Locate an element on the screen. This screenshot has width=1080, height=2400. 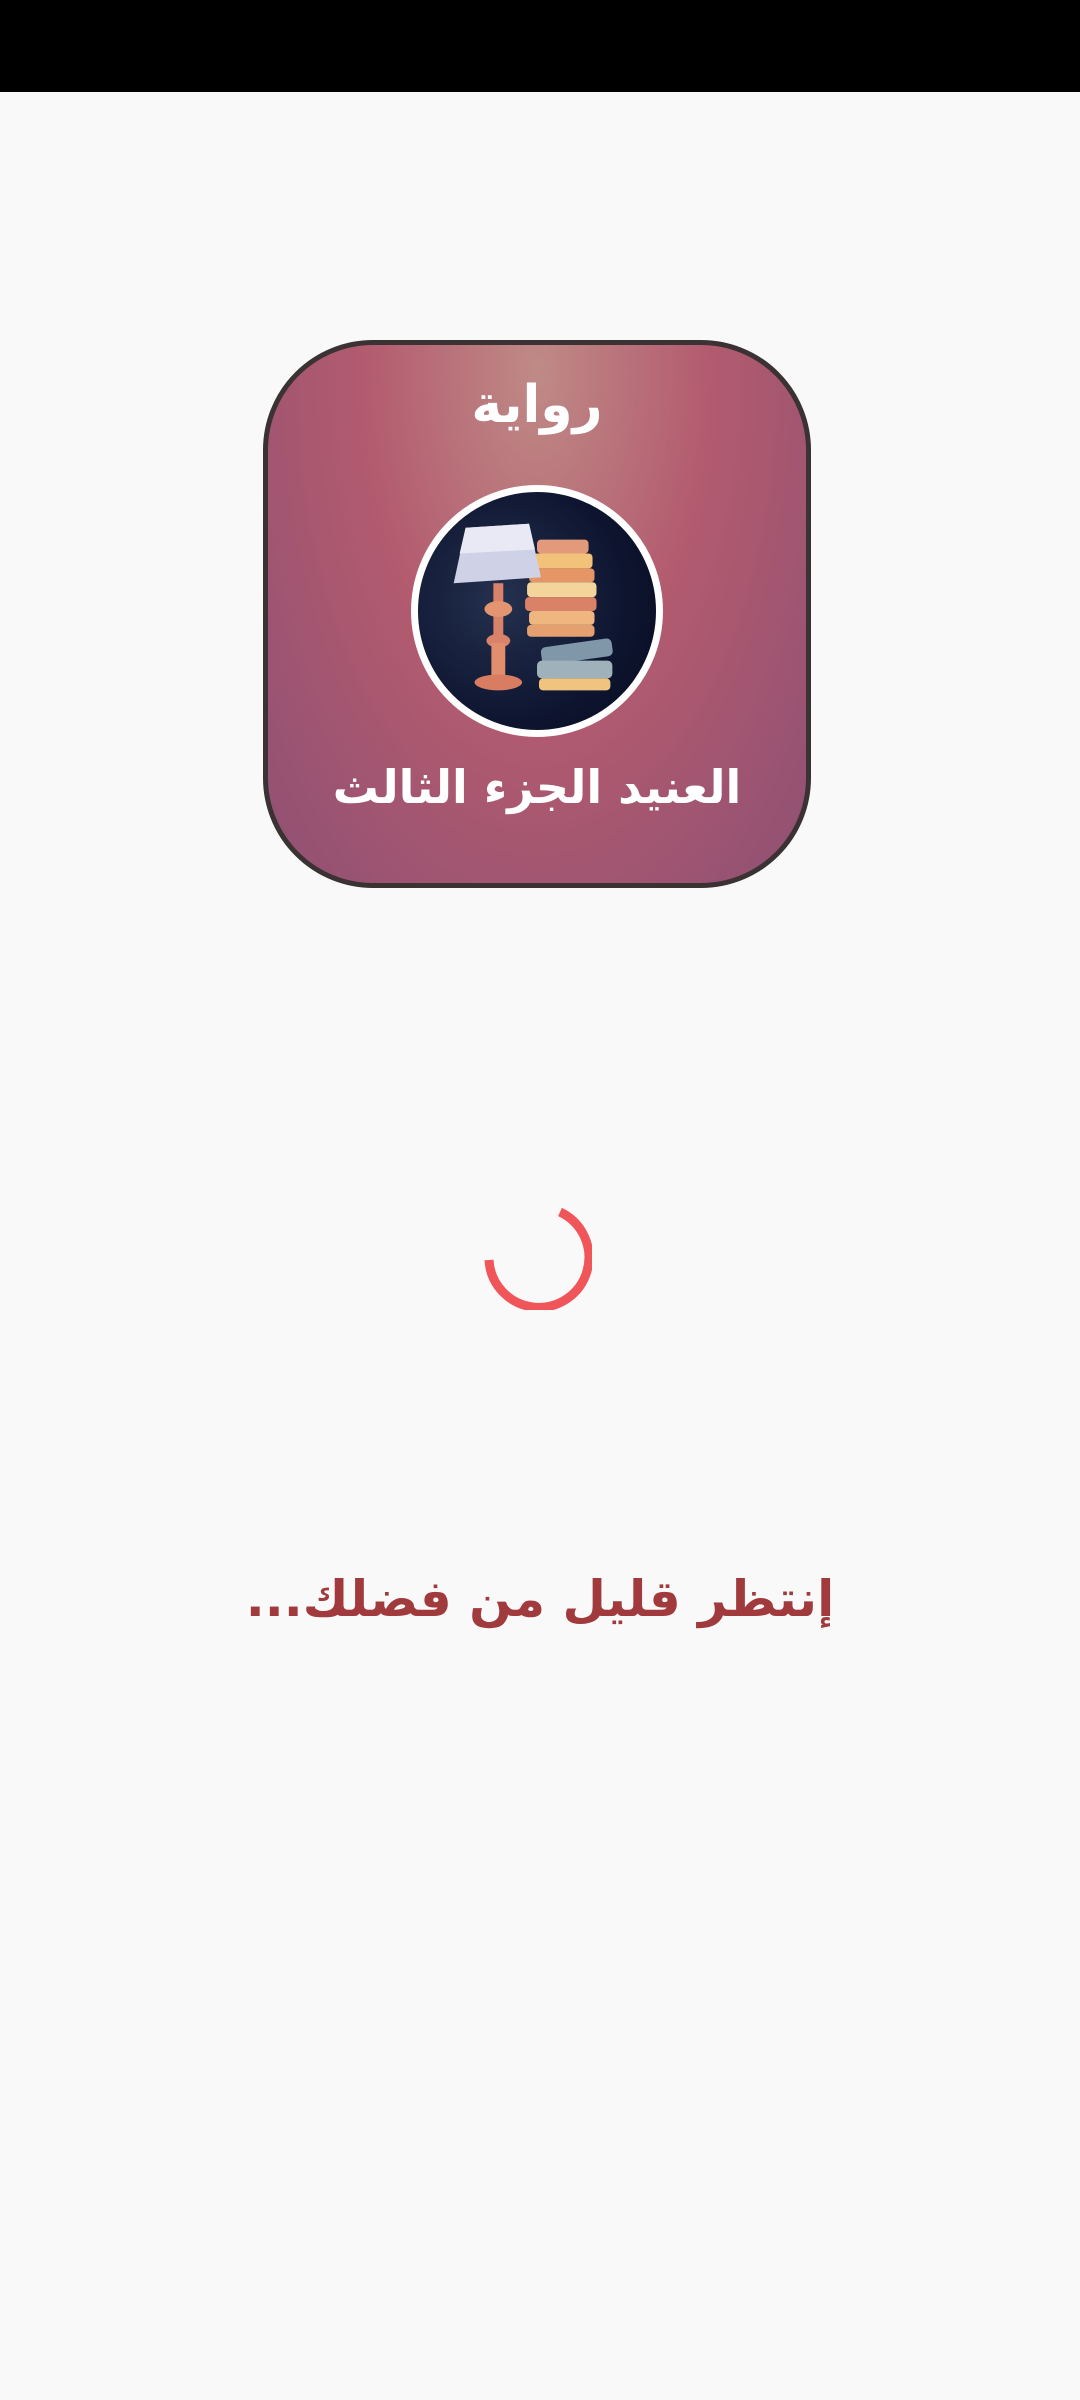
status-bar is located at coordinates (540, 46).